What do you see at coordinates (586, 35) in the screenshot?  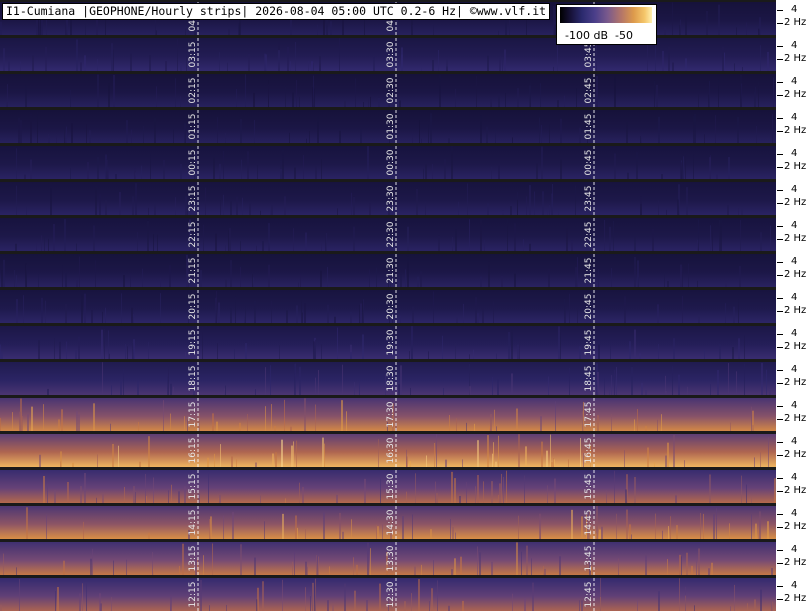 I see `colorbar-label-min: -100 dB` at bounding box center [586, 35].